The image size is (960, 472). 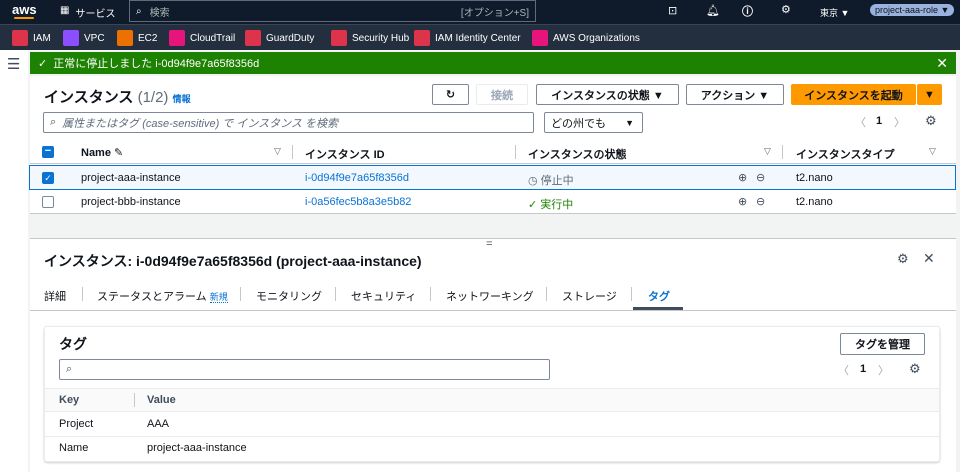 I want to click on tab-storage: ストレージ, so click(x=589, y=296).